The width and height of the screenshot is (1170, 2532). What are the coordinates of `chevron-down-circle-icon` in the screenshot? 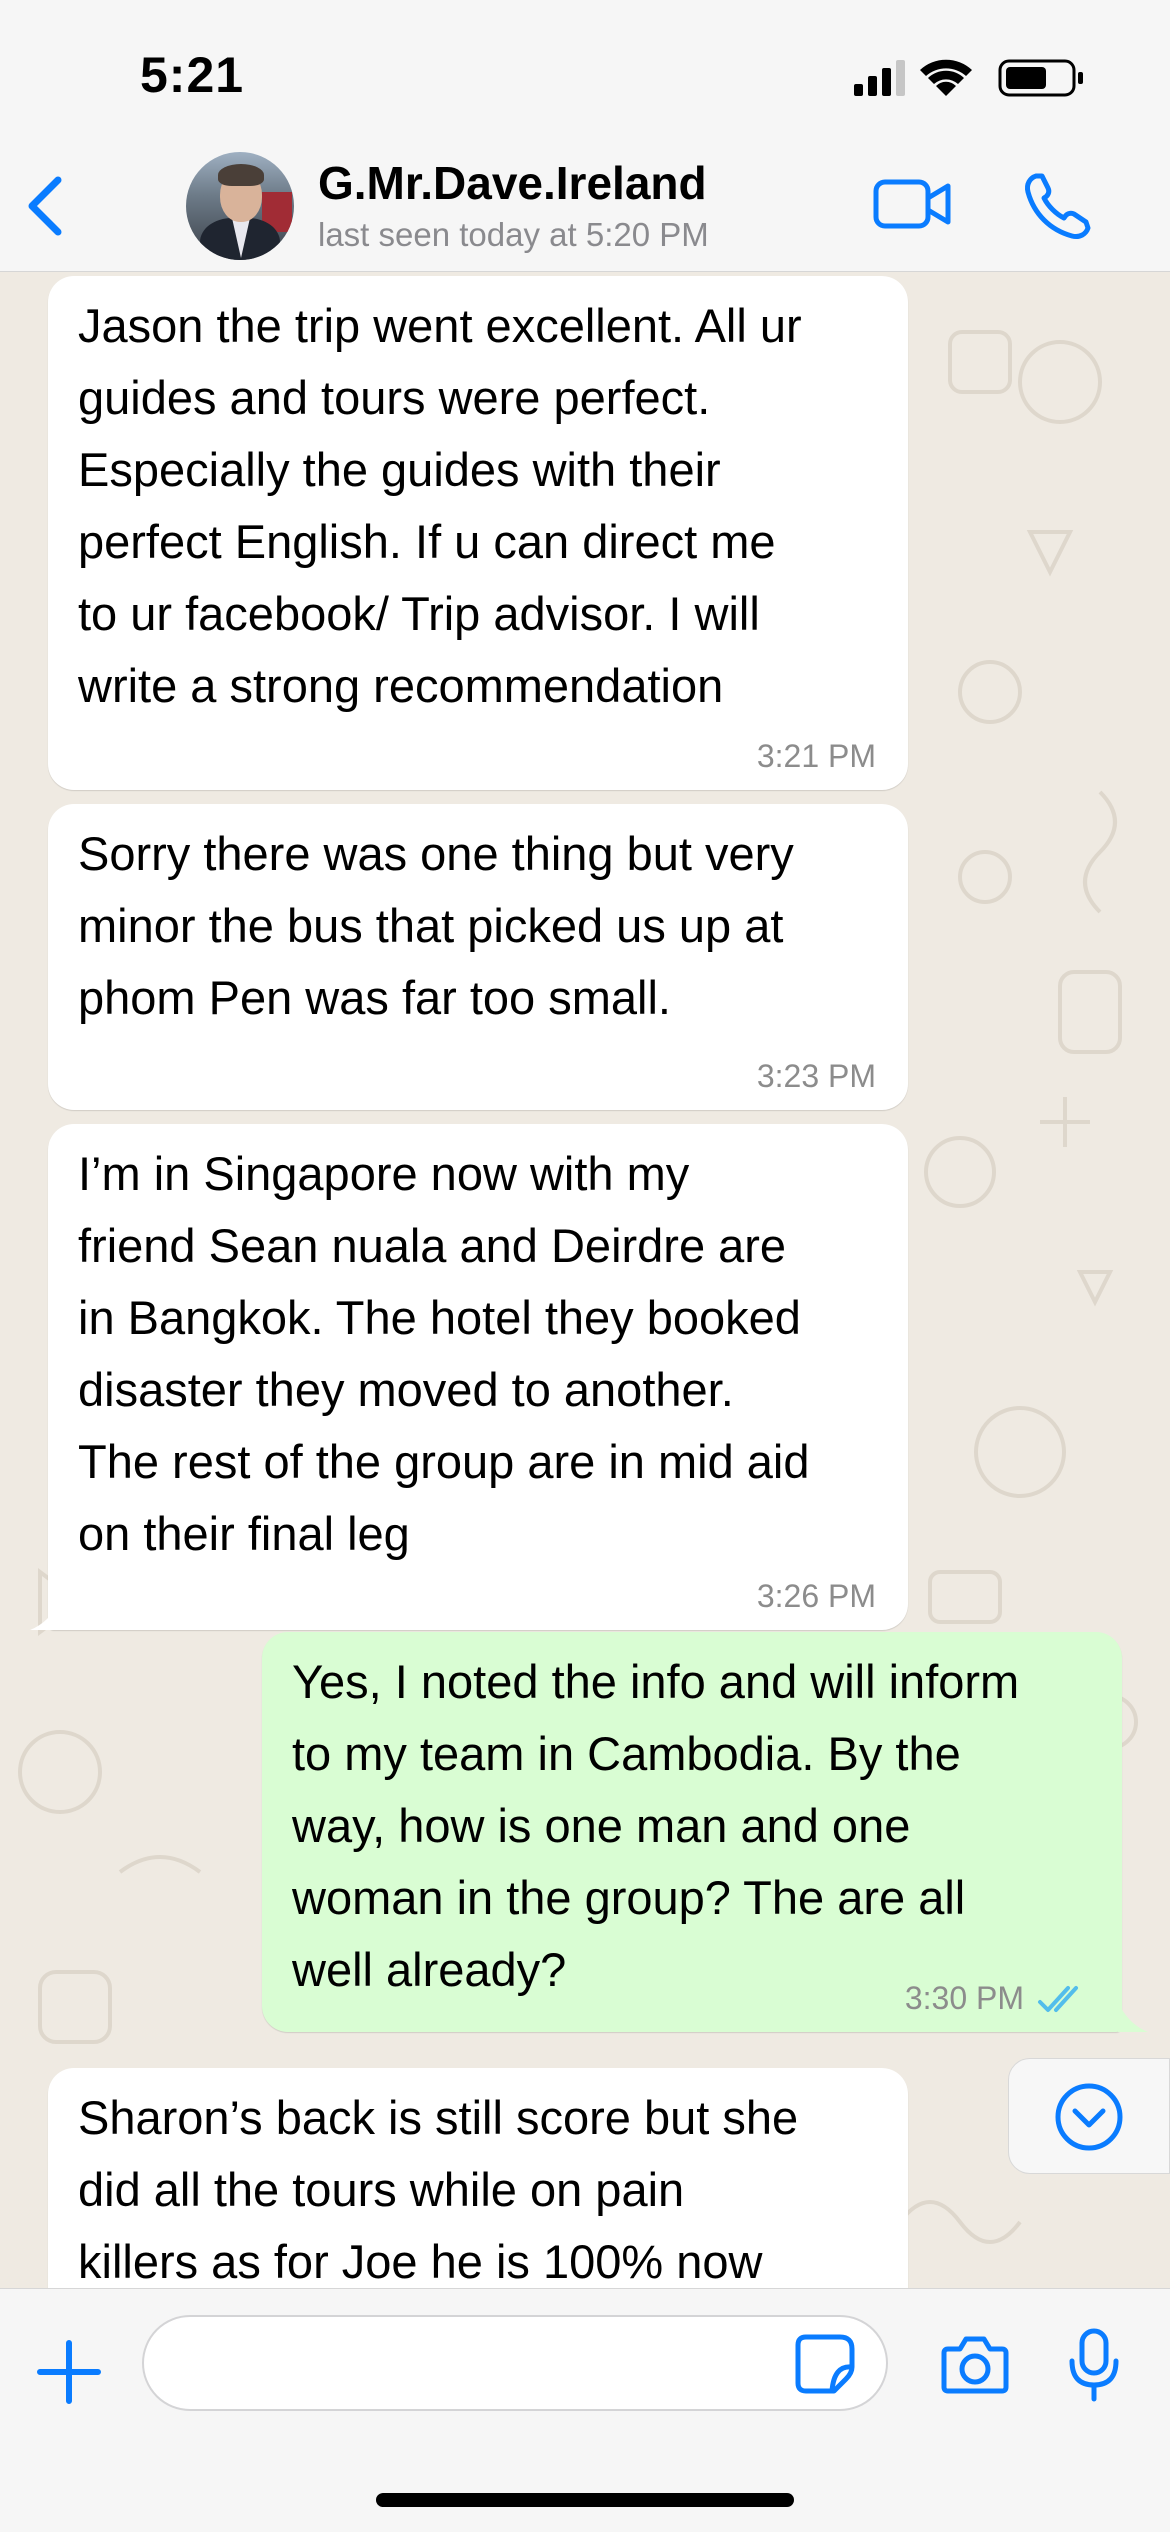 It's located at (1089, 2117).